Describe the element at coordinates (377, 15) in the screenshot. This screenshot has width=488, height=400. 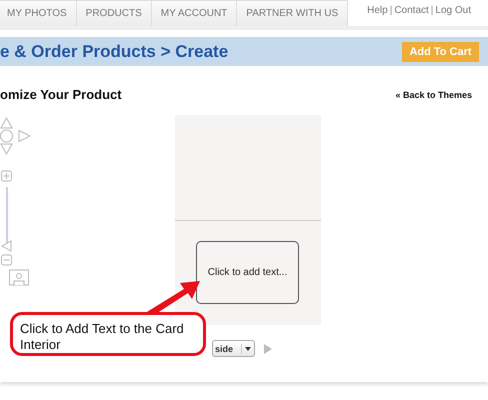
I see `header-link: Help` at that location.